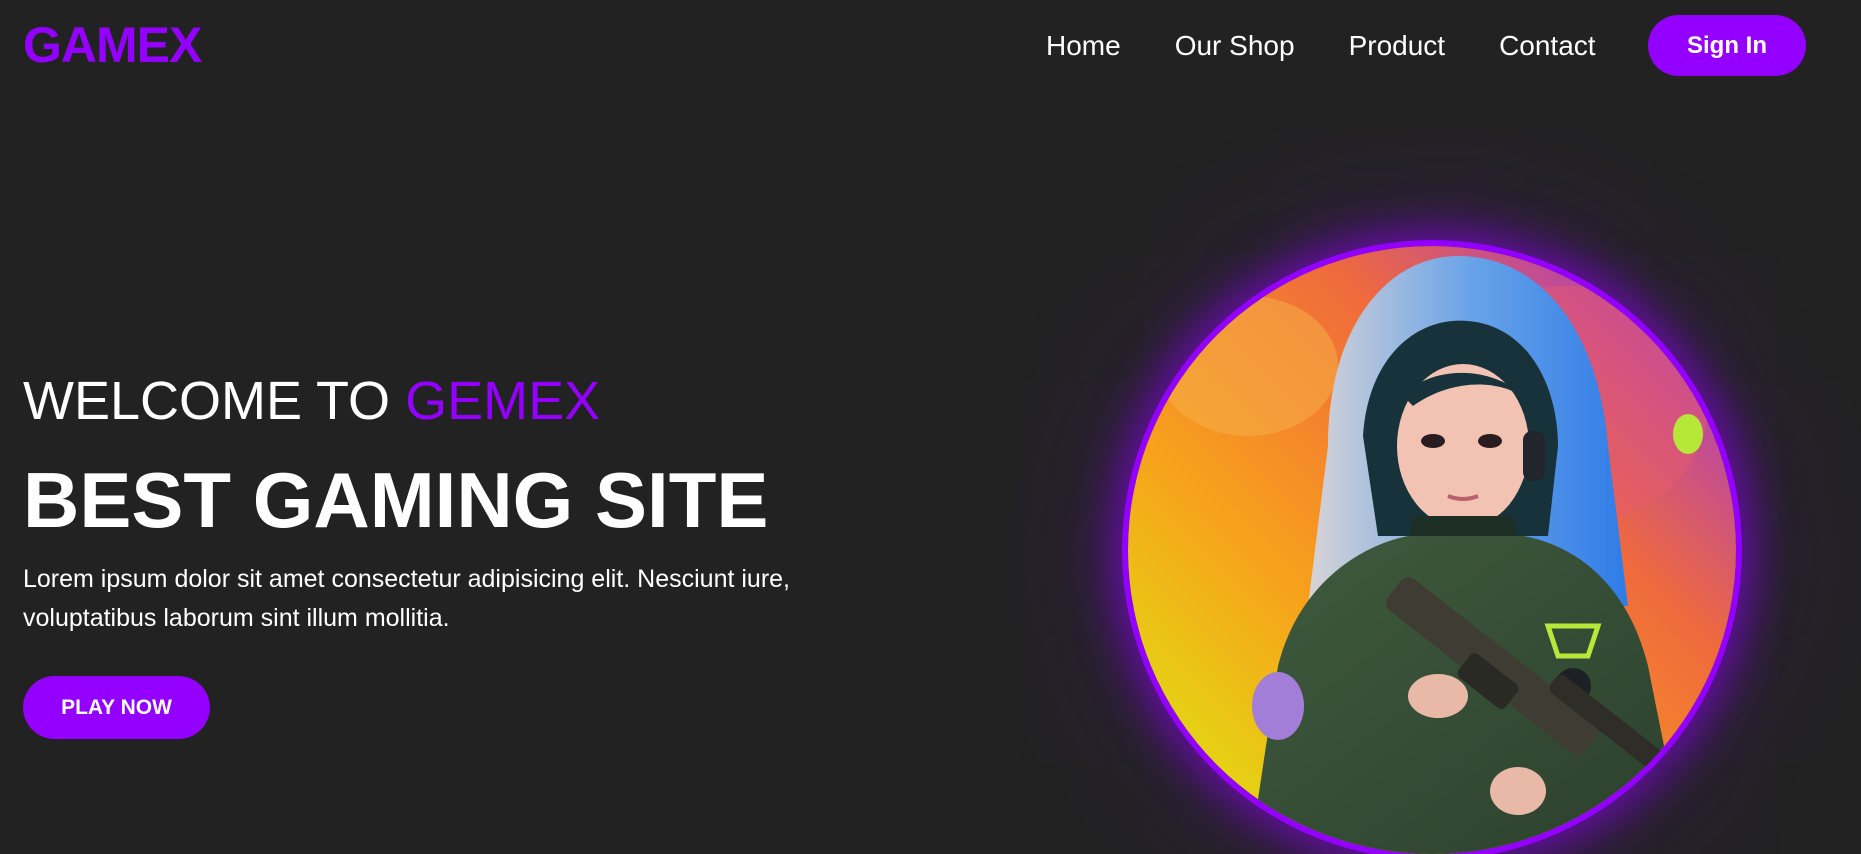 Image resolution: width=1861 pixels, height=854 pixels. I want to click on welcome-brand: GEMEX, so click(503, 401).